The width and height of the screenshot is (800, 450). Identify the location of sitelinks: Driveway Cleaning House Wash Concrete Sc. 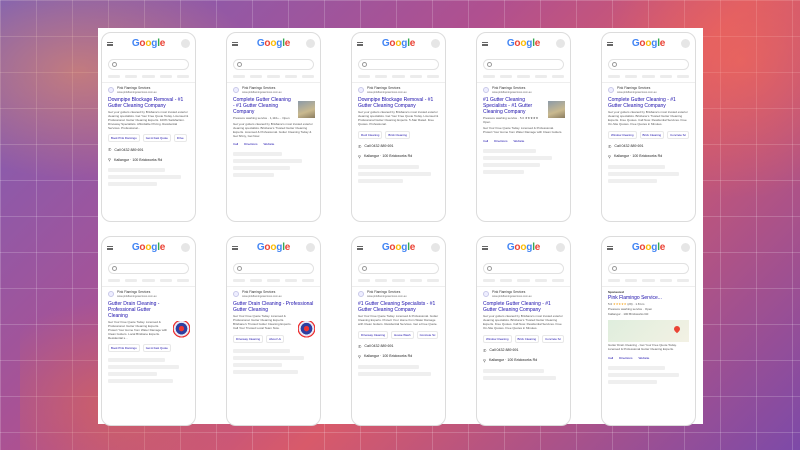
(398, 334).